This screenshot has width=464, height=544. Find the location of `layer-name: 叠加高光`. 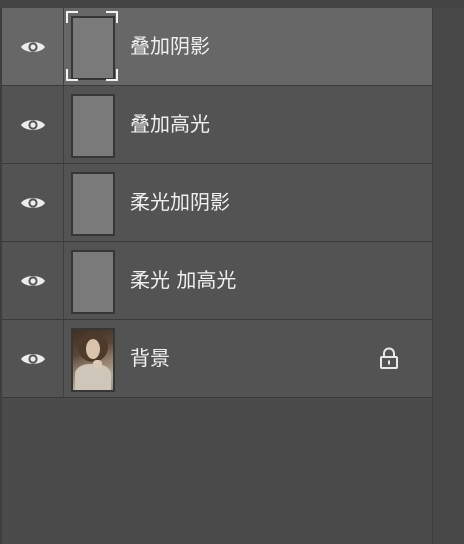

layer-name: 叠加高光 is located at coordinates (170, 124).